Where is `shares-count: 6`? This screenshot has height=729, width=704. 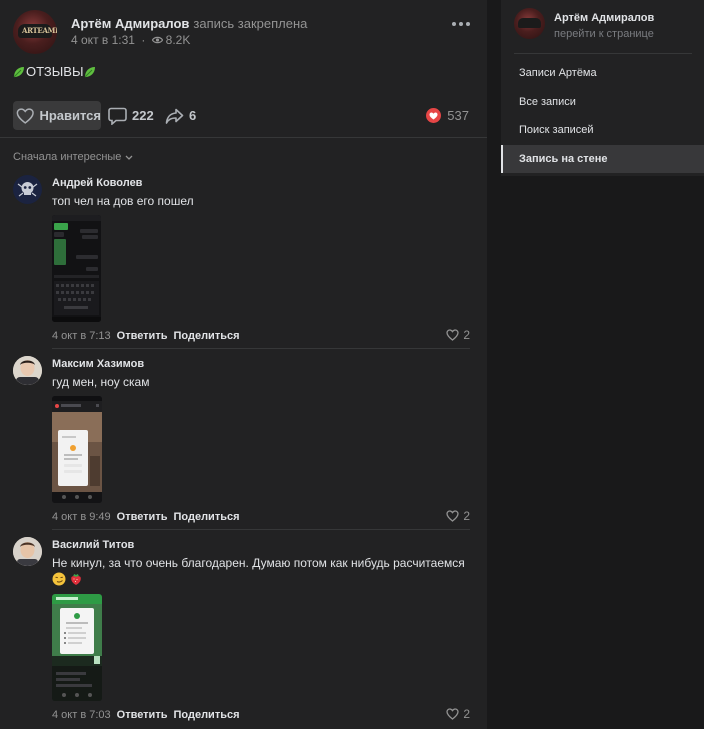 shares-count: 6 is located at coordinates (193, 115).